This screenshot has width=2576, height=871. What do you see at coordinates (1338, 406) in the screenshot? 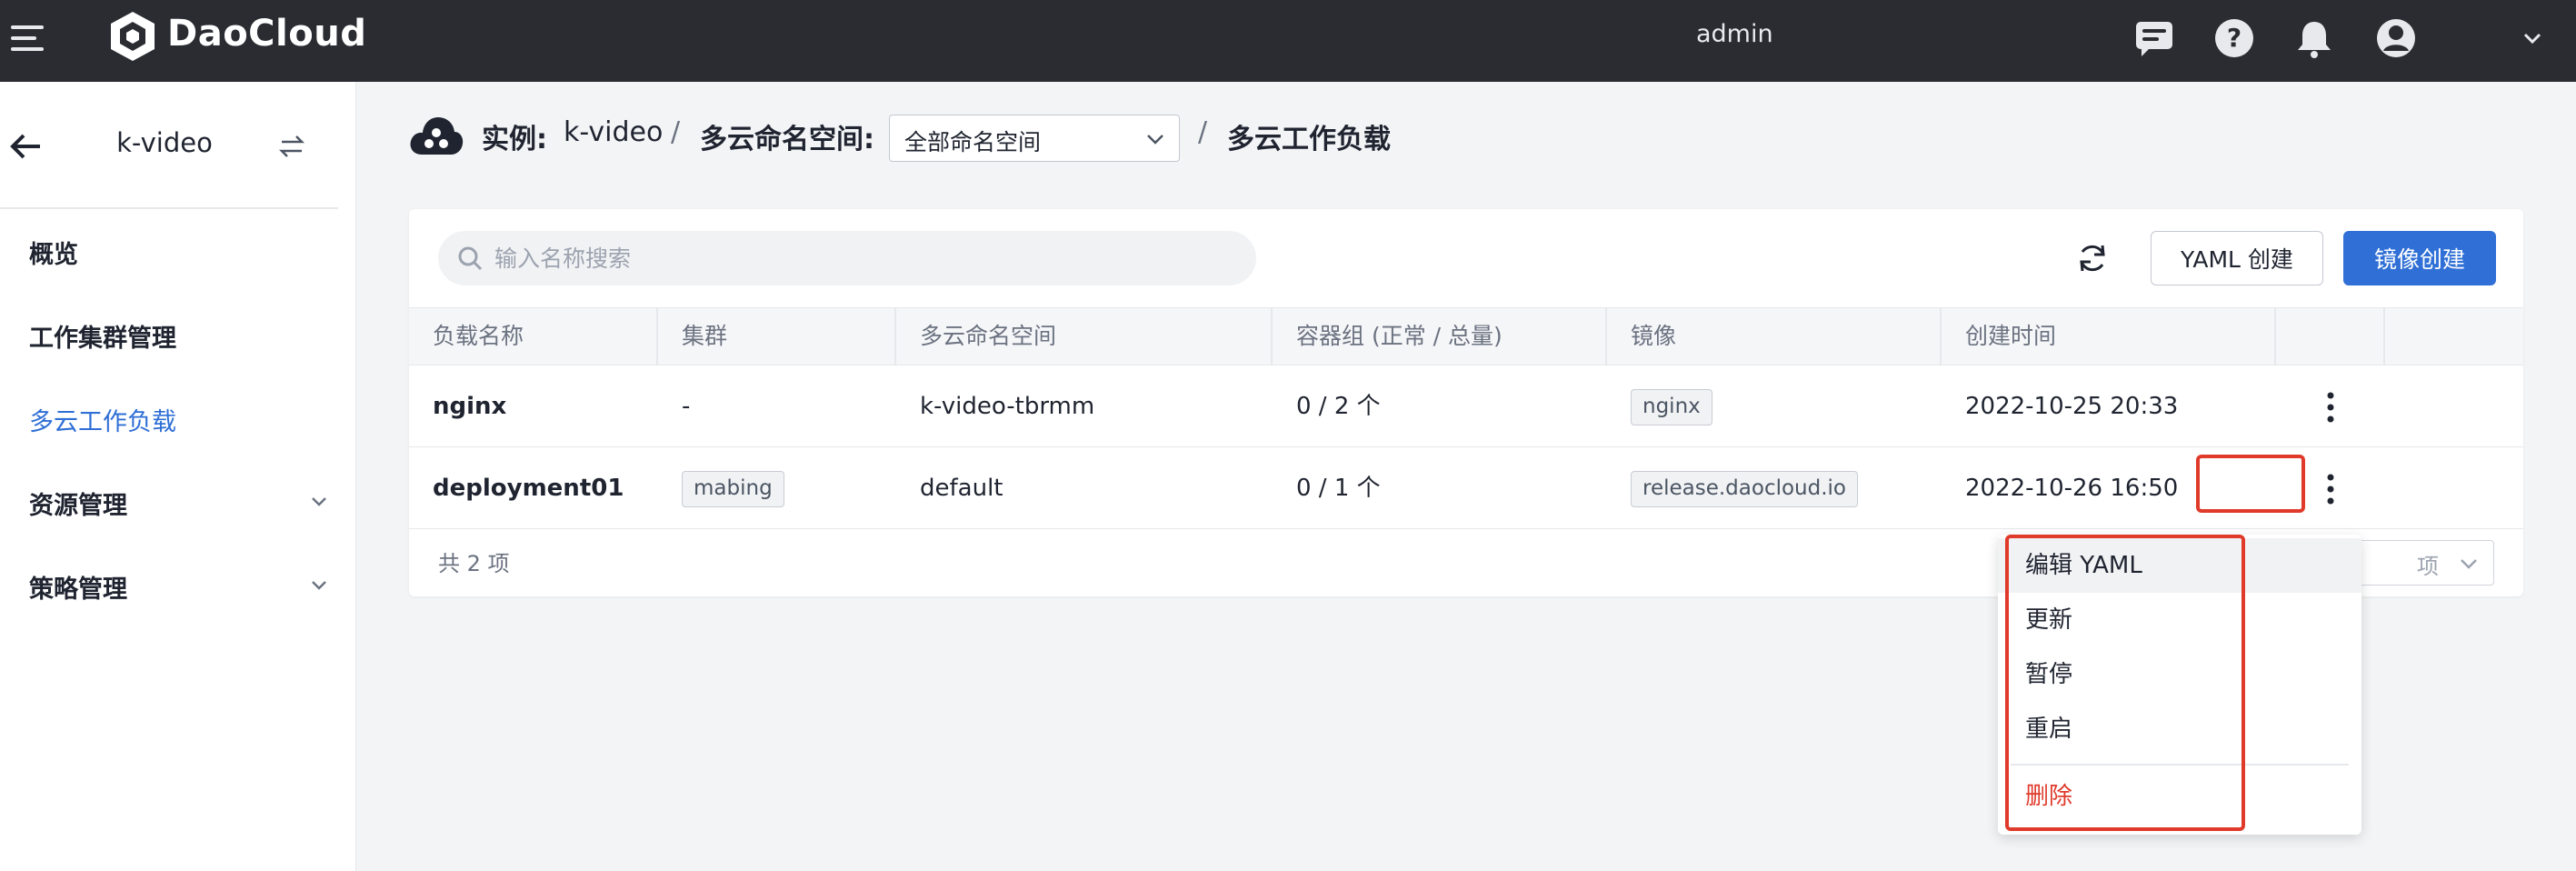
I see `pods-cell: 0 / 2 个` at bounding box center [1338, 406].